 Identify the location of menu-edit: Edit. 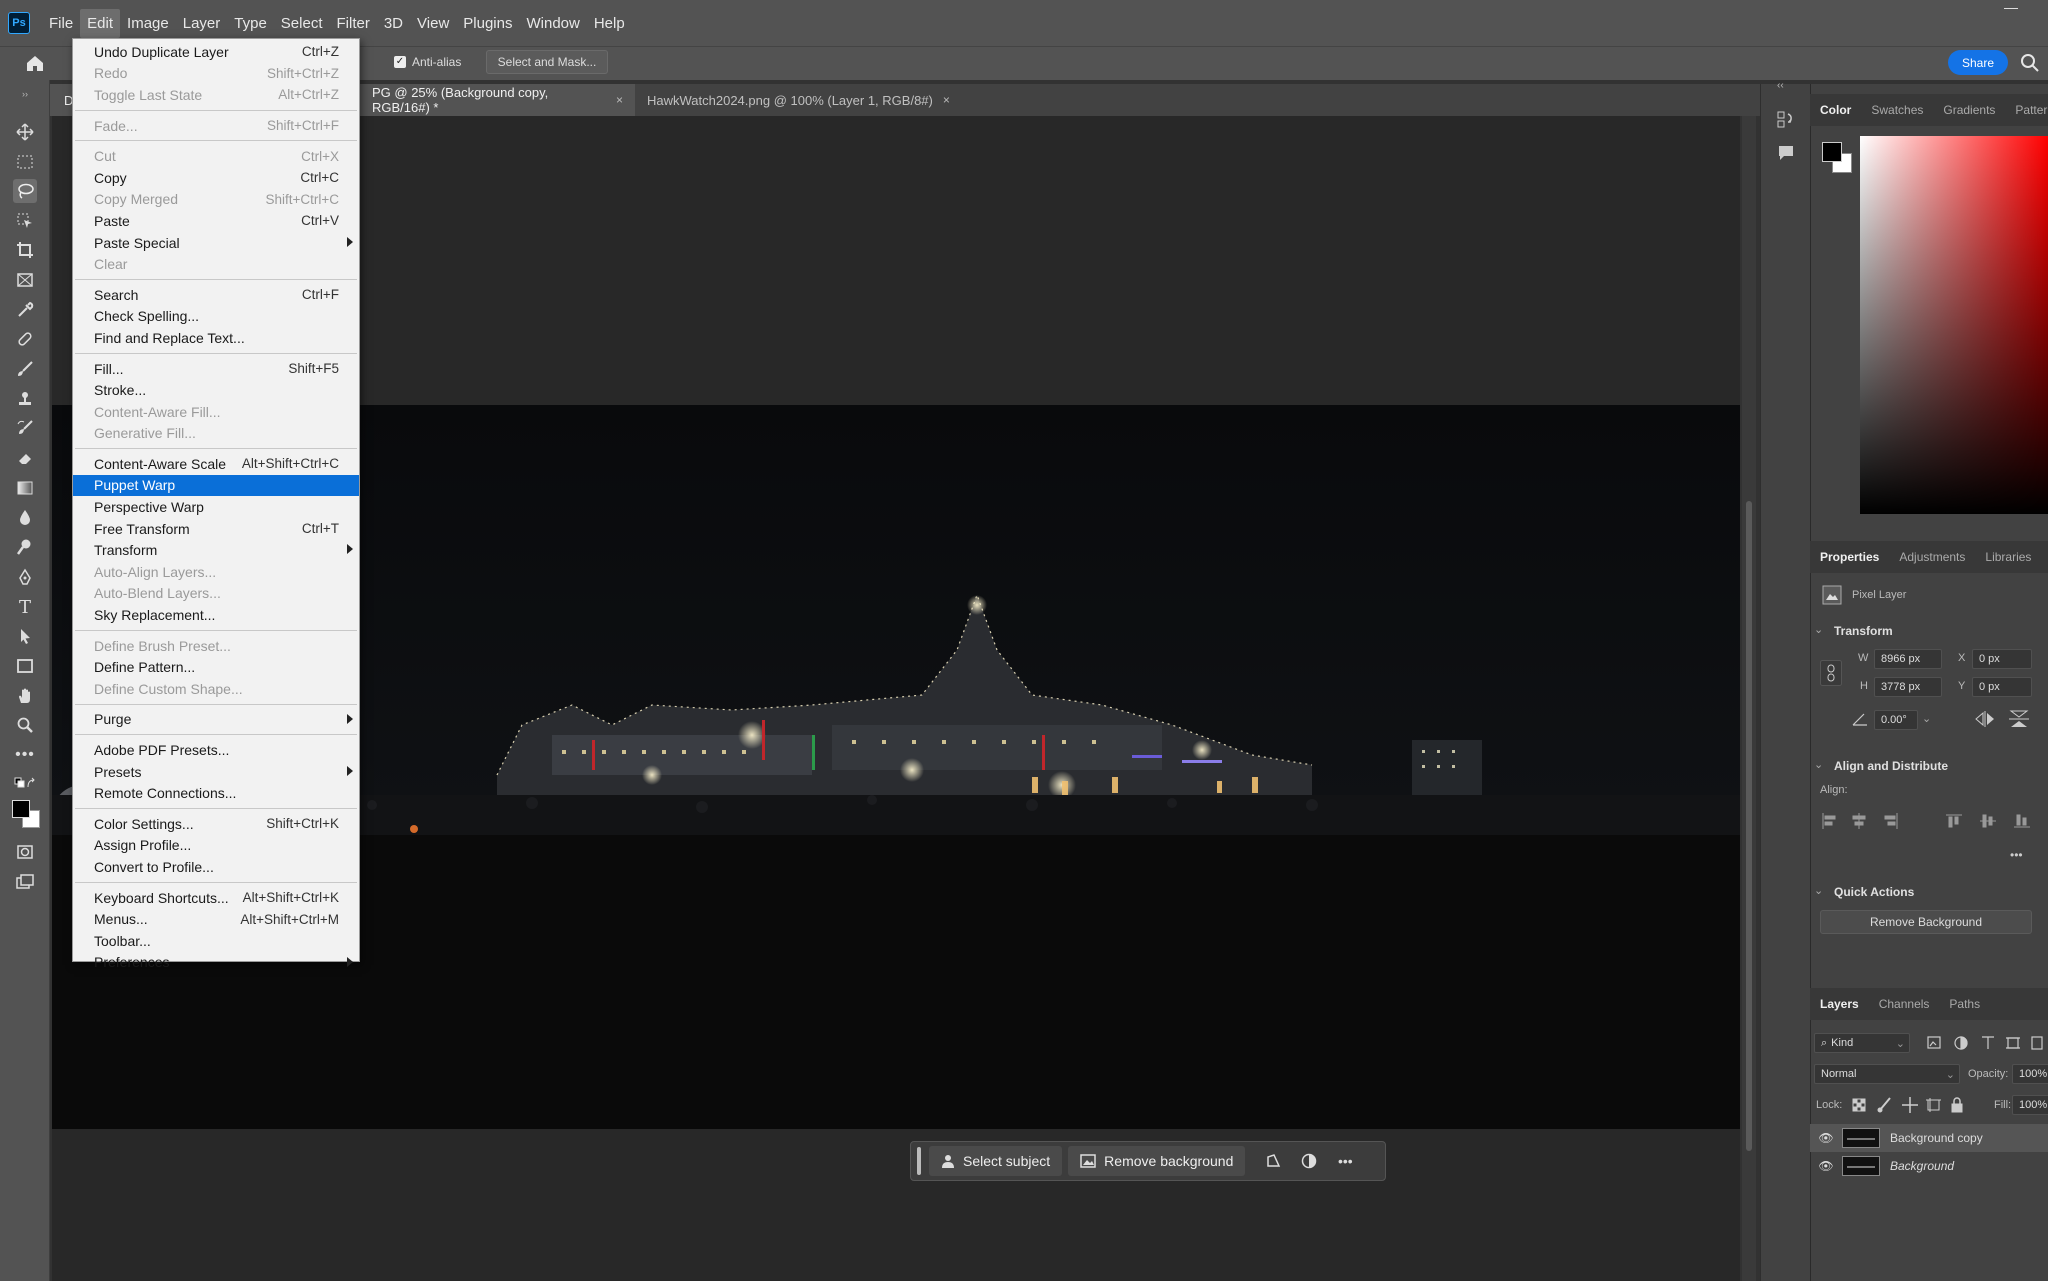
(100, 23).